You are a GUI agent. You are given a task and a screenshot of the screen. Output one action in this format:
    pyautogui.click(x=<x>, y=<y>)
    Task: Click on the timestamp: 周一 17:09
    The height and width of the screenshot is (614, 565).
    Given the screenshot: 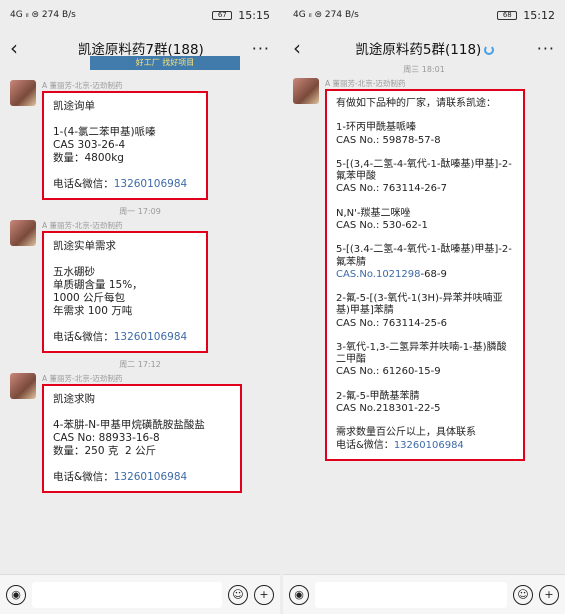 What is the action you would take?
    pyautogui.click(x=140, y=211)
    